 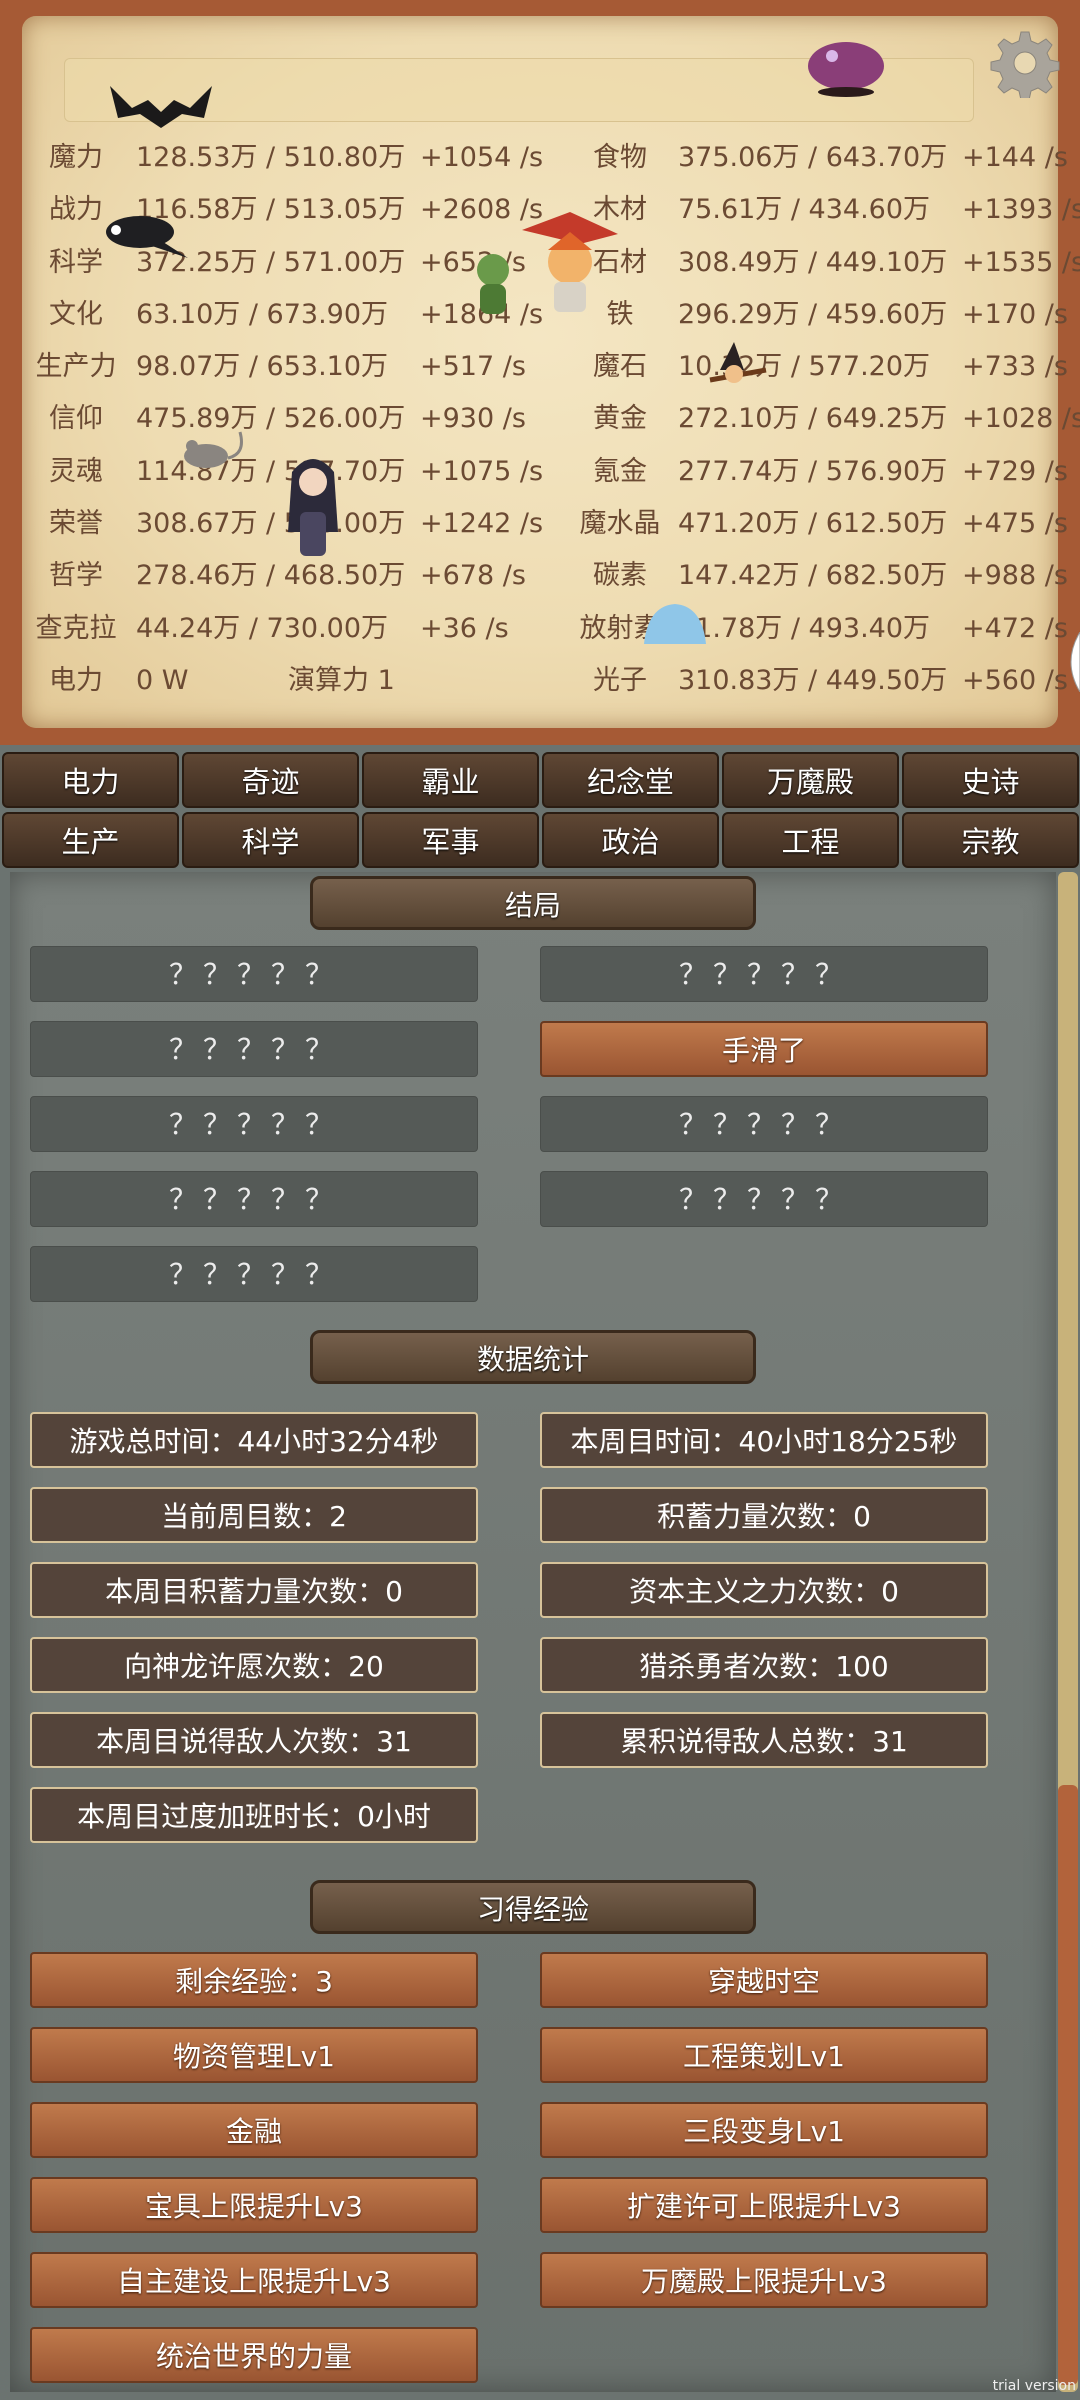 I want to click on tab-宗教: 宗教, so click(x=990, y=840).